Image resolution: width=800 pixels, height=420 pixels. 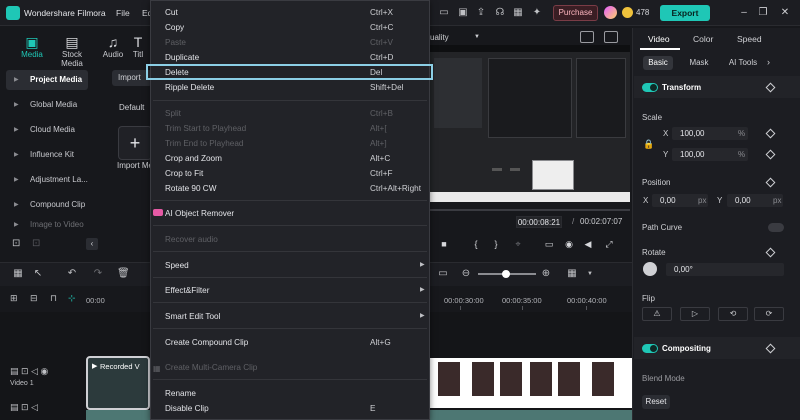 What do you see at coordinates (58, 204) in the screenshot?
I see `sidebar-item-label: Compound Clip` at bounding box center [58, 204].